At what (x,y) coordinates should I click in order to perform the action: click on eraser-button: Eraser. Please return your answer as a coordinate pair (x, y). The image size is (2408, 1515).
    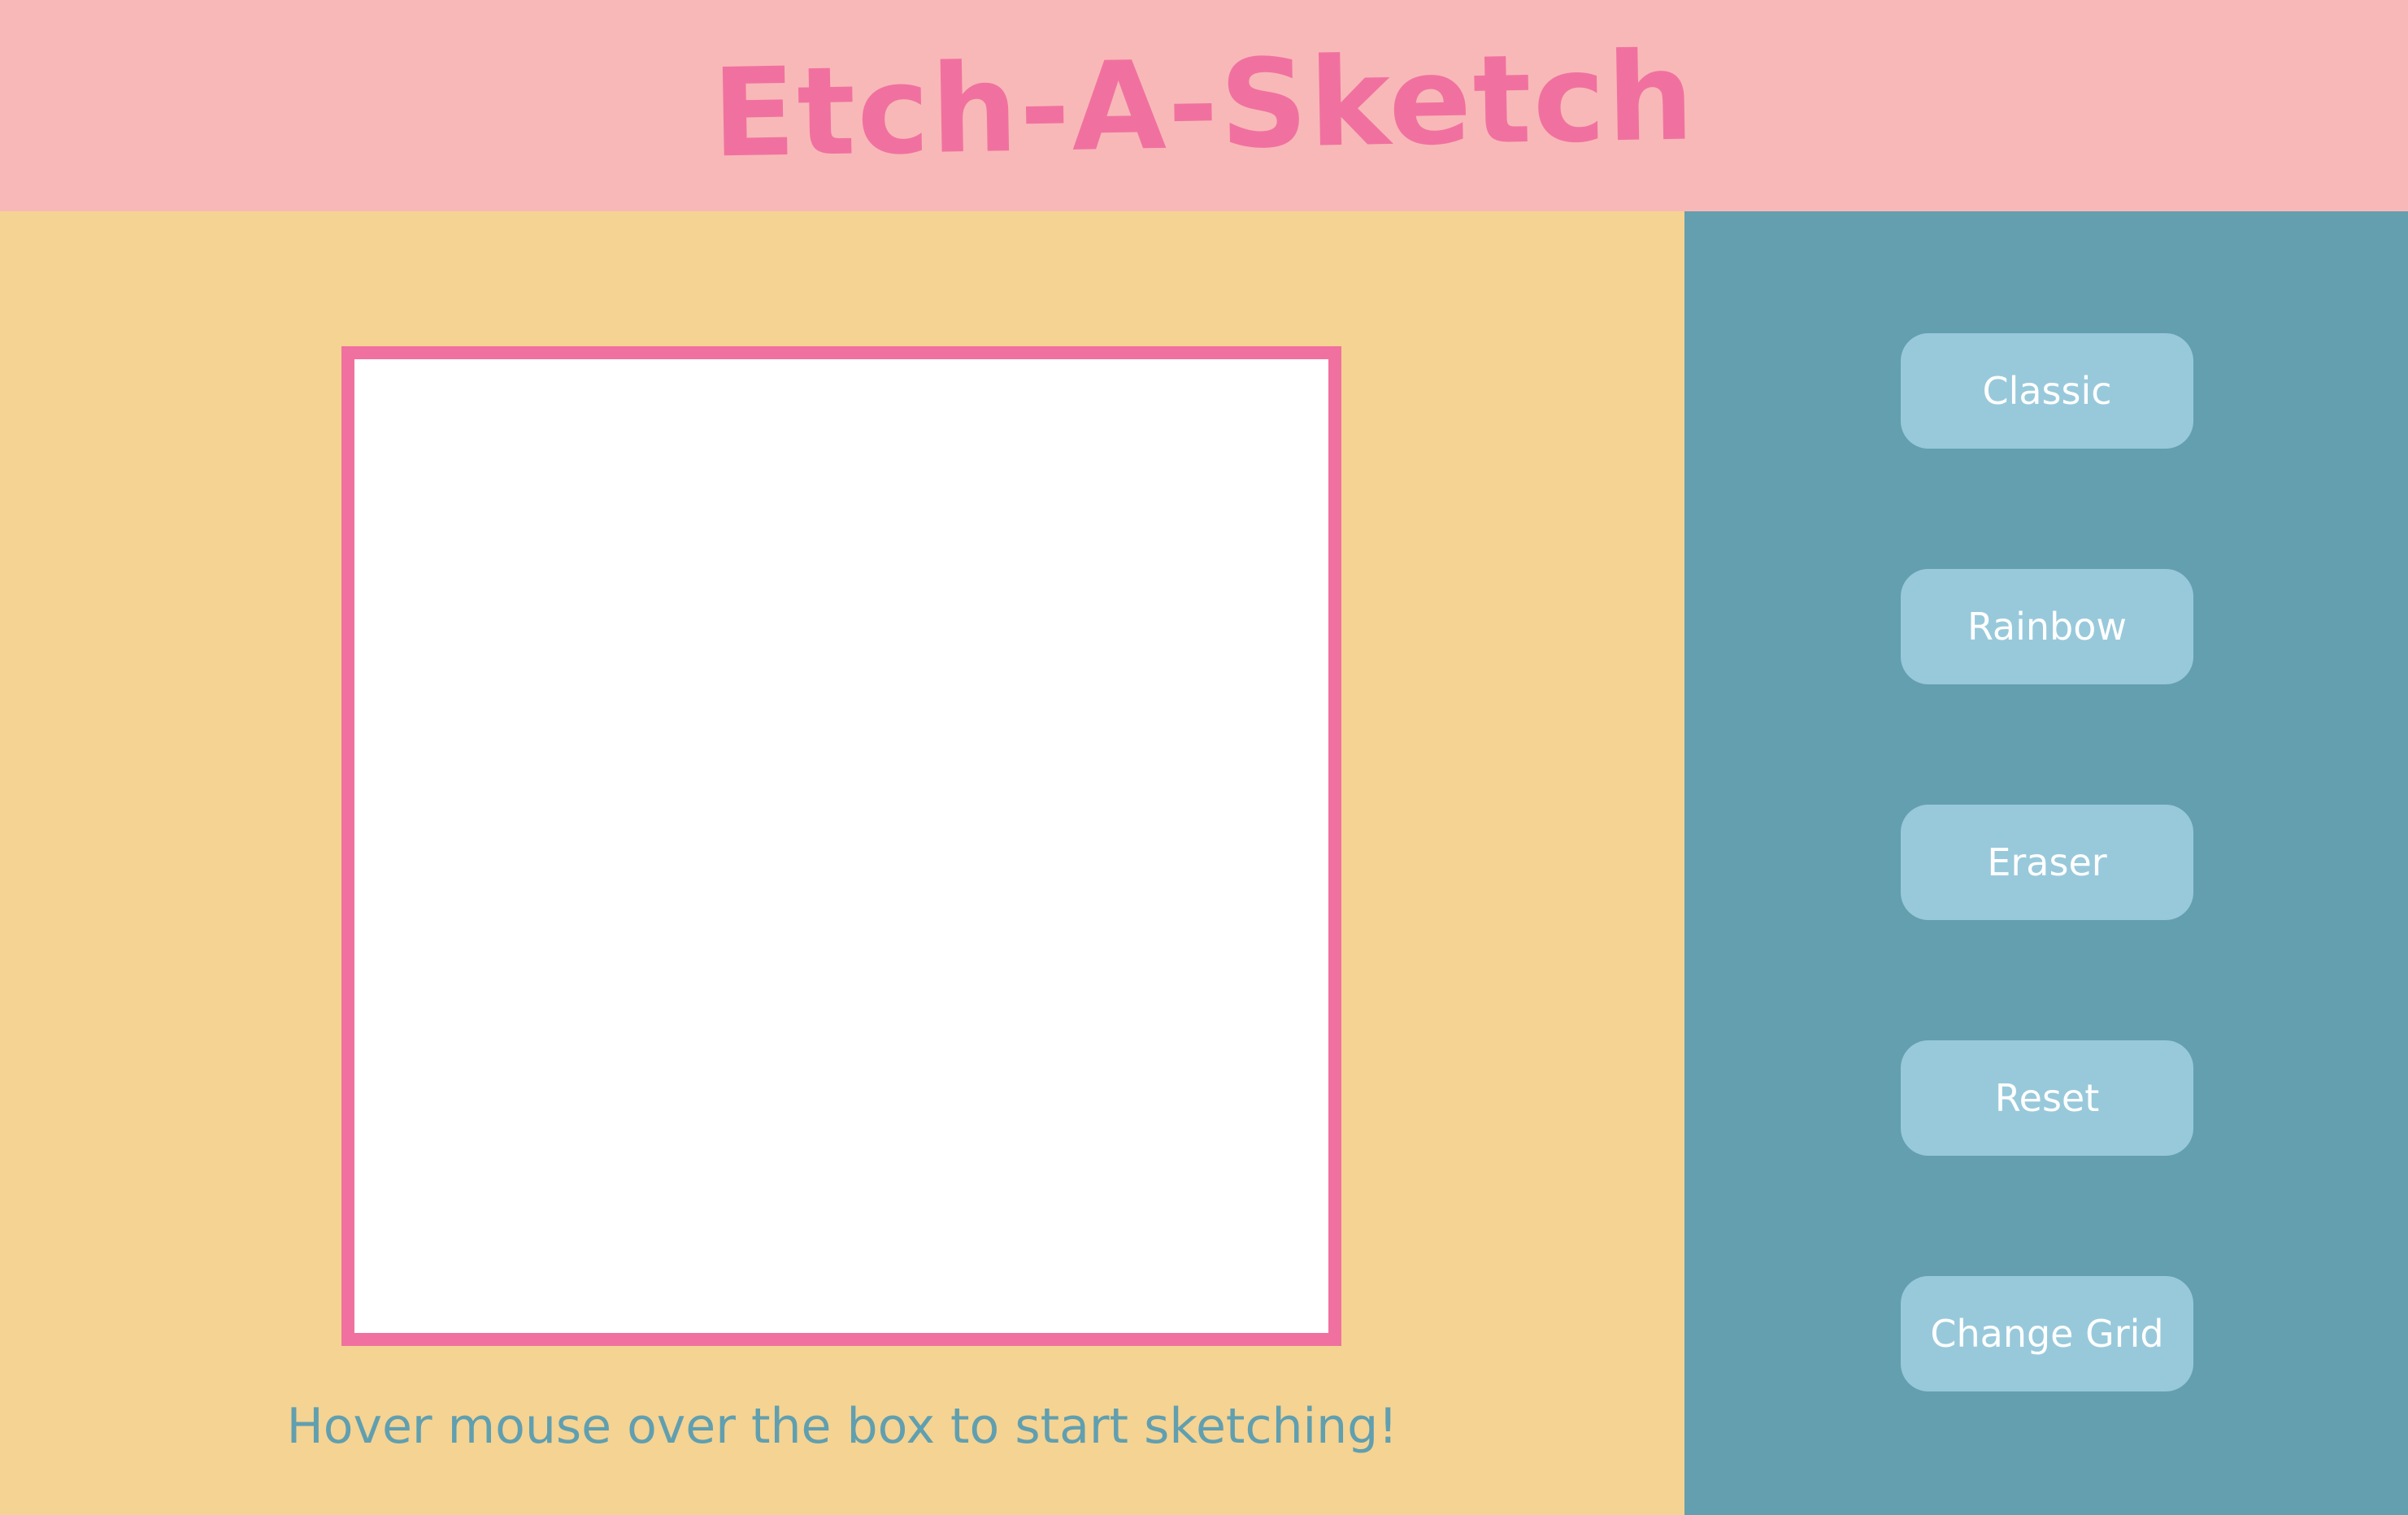
    Looking at the image, I should click on (2047, 862).